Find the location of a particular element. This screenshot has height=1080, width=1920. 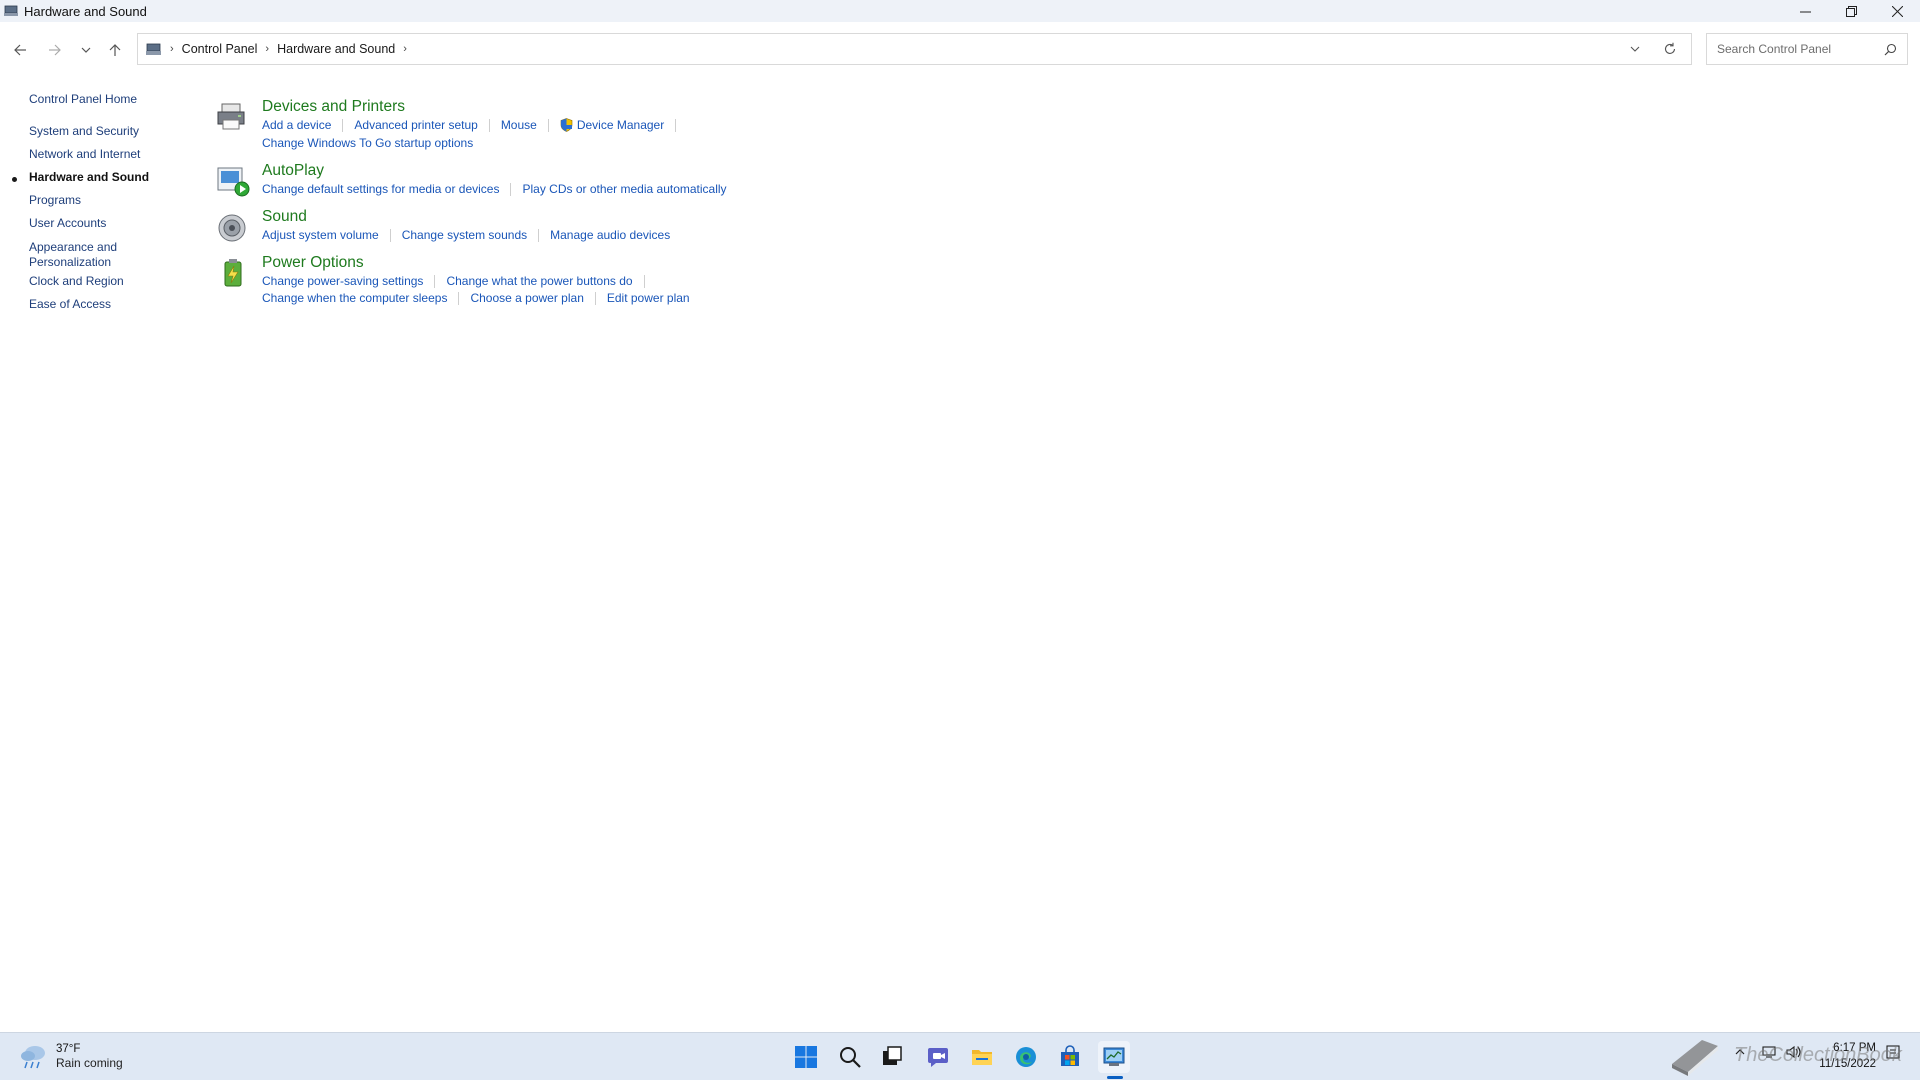

change-computer-sleeps-link: Change when the computer sleeps is located at coordinates (354, 298).